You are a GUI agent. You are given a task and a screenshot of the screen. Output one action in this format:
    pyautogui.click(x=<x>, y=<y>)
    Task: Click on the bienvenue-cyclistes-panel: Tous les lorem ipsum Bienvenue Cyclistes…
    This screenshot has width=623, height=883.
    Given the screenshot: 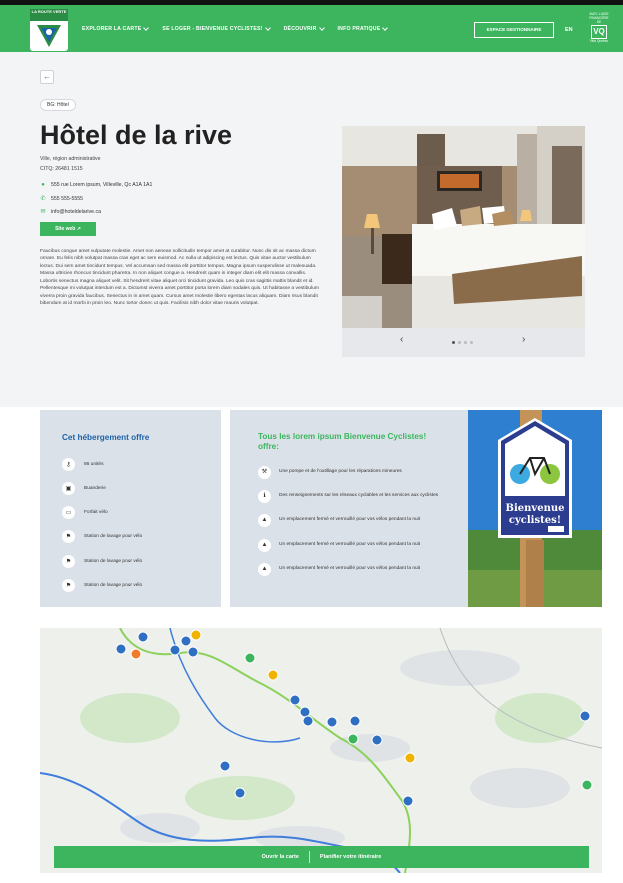 What is the action you would take?
    pyautogui.click(x=349, y=508)
    